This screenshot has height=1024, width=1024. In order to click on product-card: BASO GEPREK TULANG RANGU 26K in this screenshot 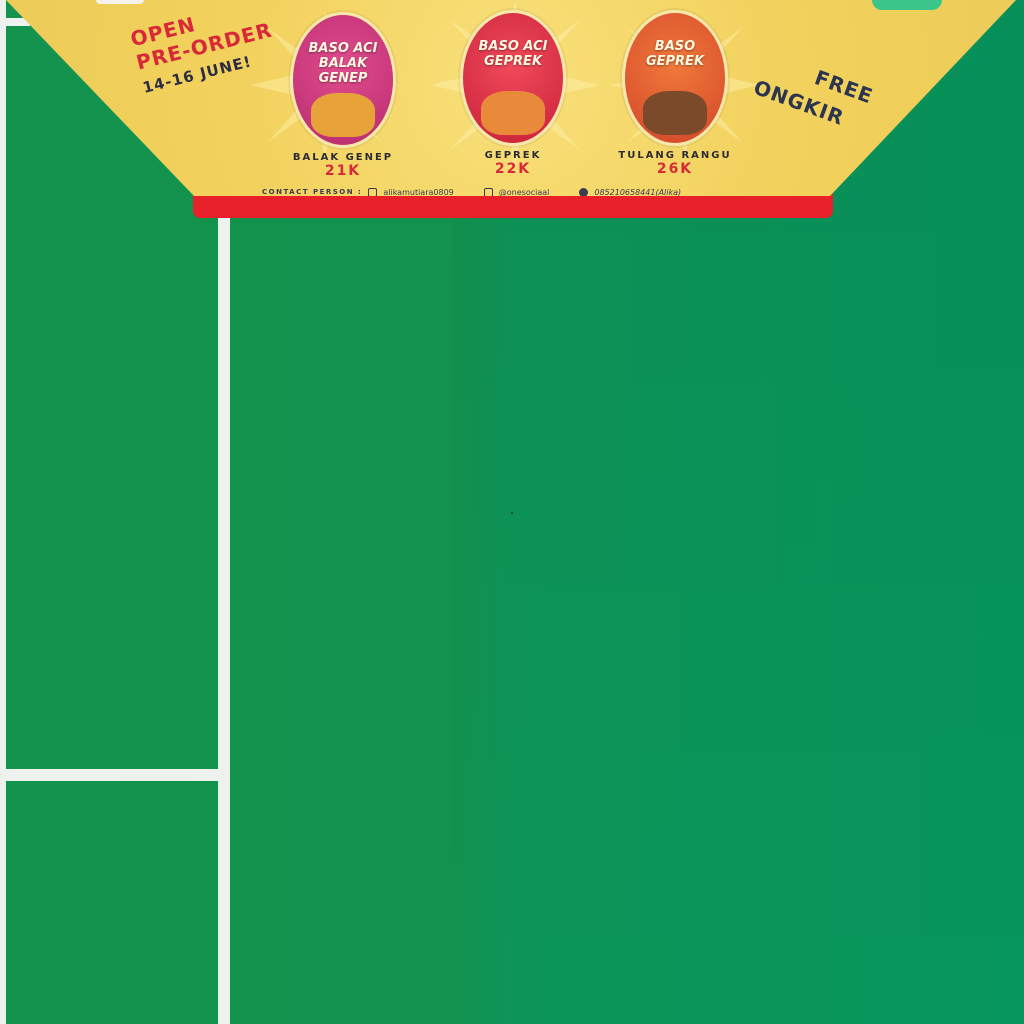, I will do `click(675, 93)`.